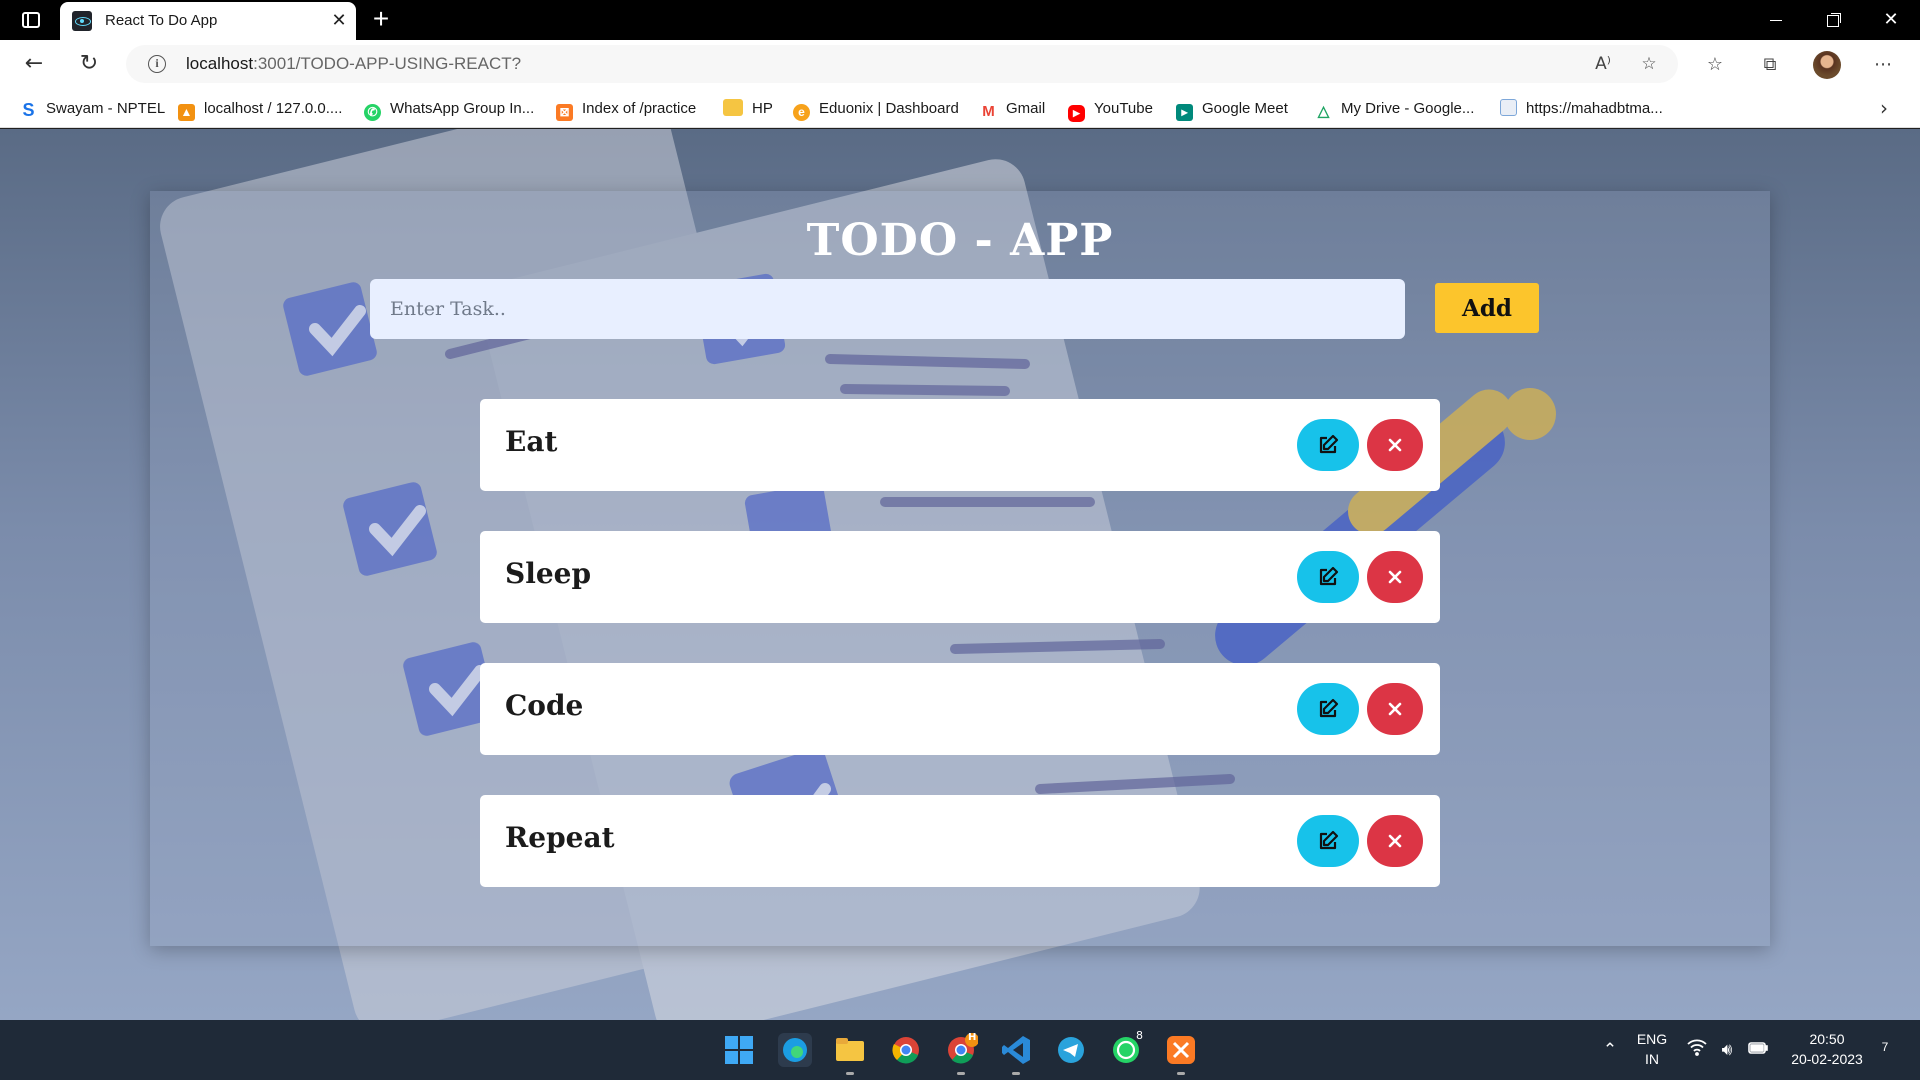 This screenshot has width=1920, height=1080. Describe the element at coordinates (1827, 65) in the screenshot. I see `profile-avatar` at that location.